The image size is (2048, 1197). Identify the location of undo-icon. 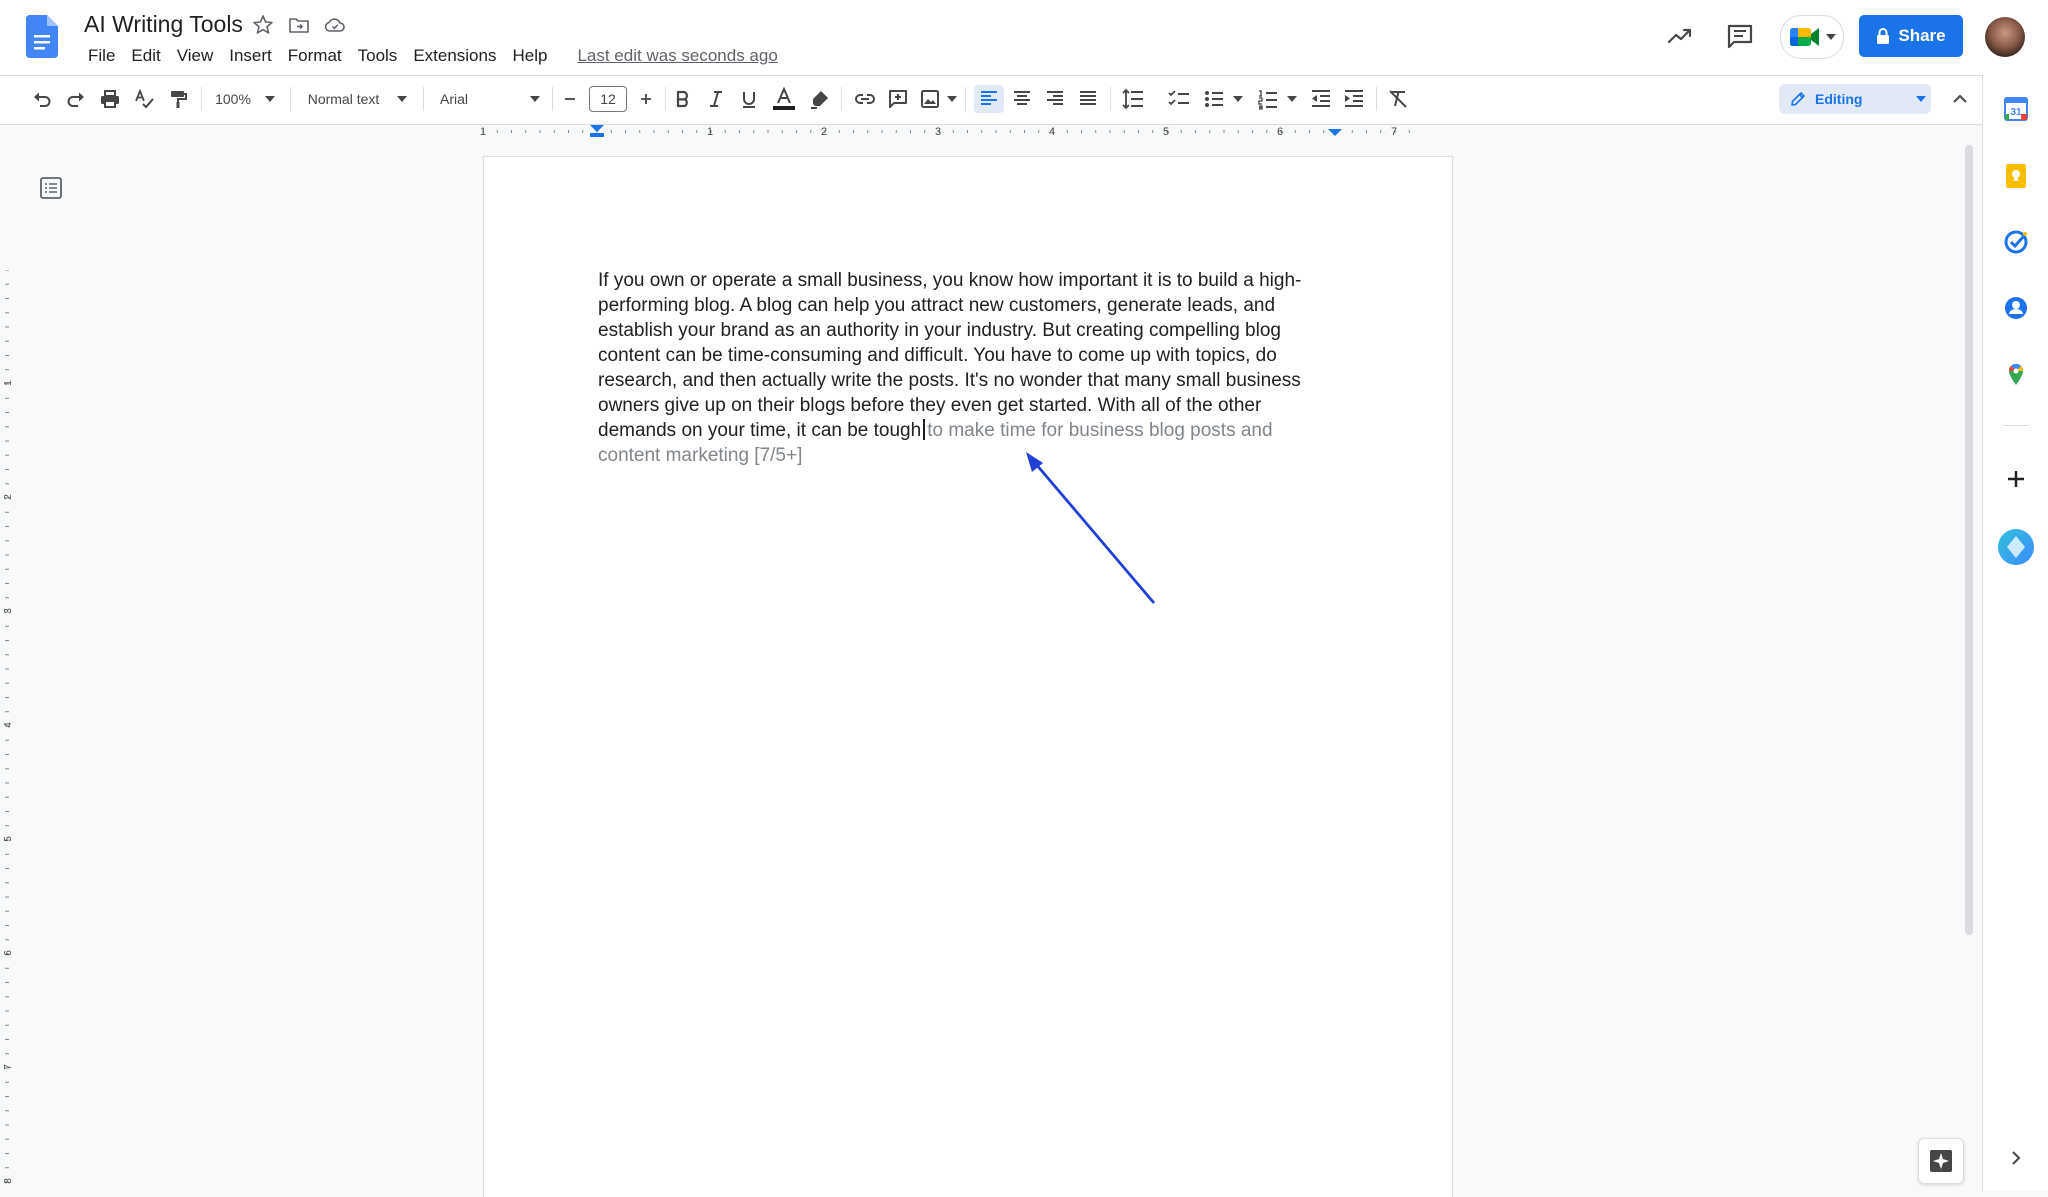
(42, 99).